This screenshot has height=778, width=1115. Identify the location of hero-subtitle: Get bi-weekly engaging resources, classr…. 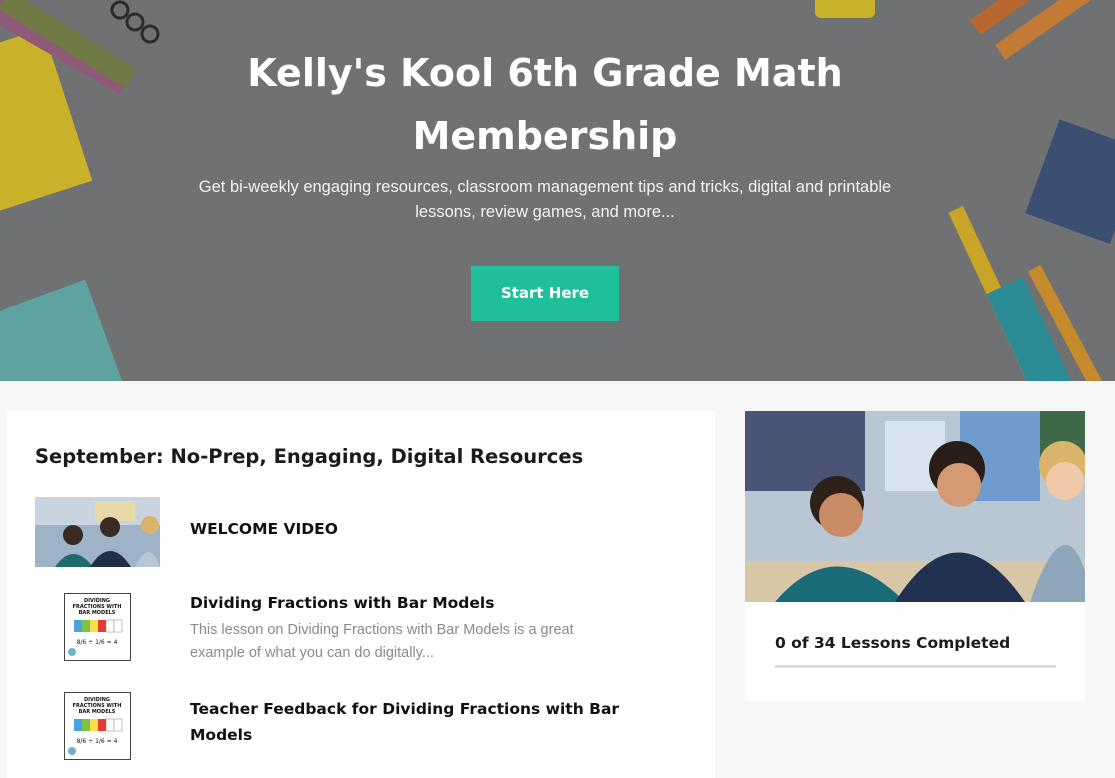
(545, 199).